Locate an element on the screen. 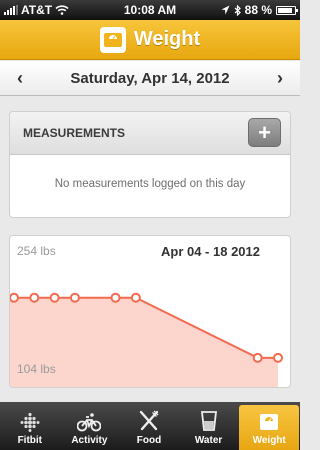  battery-icon is located at coordinates (287, 10).